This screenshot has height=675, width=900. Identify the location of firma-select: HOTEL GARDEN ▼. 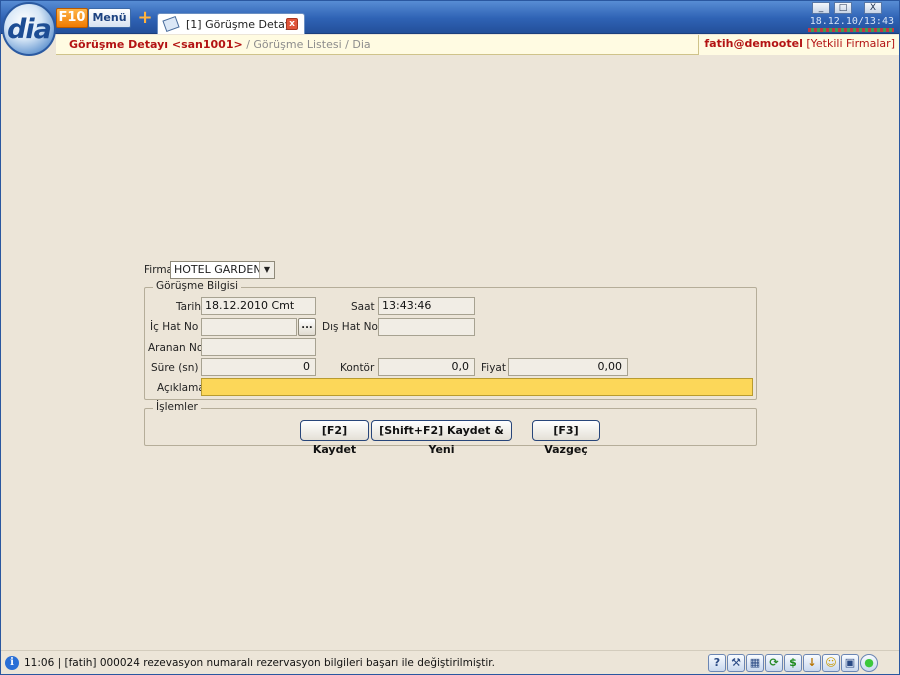
(222, 270).